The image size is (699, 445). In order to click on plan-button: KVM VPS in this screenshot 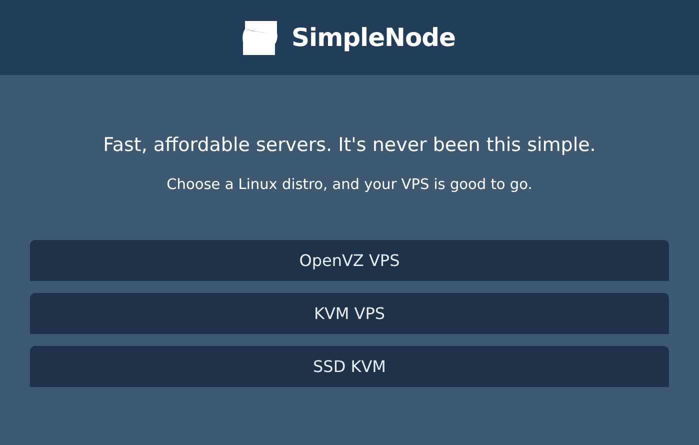, I will do `click(349, 313)`.